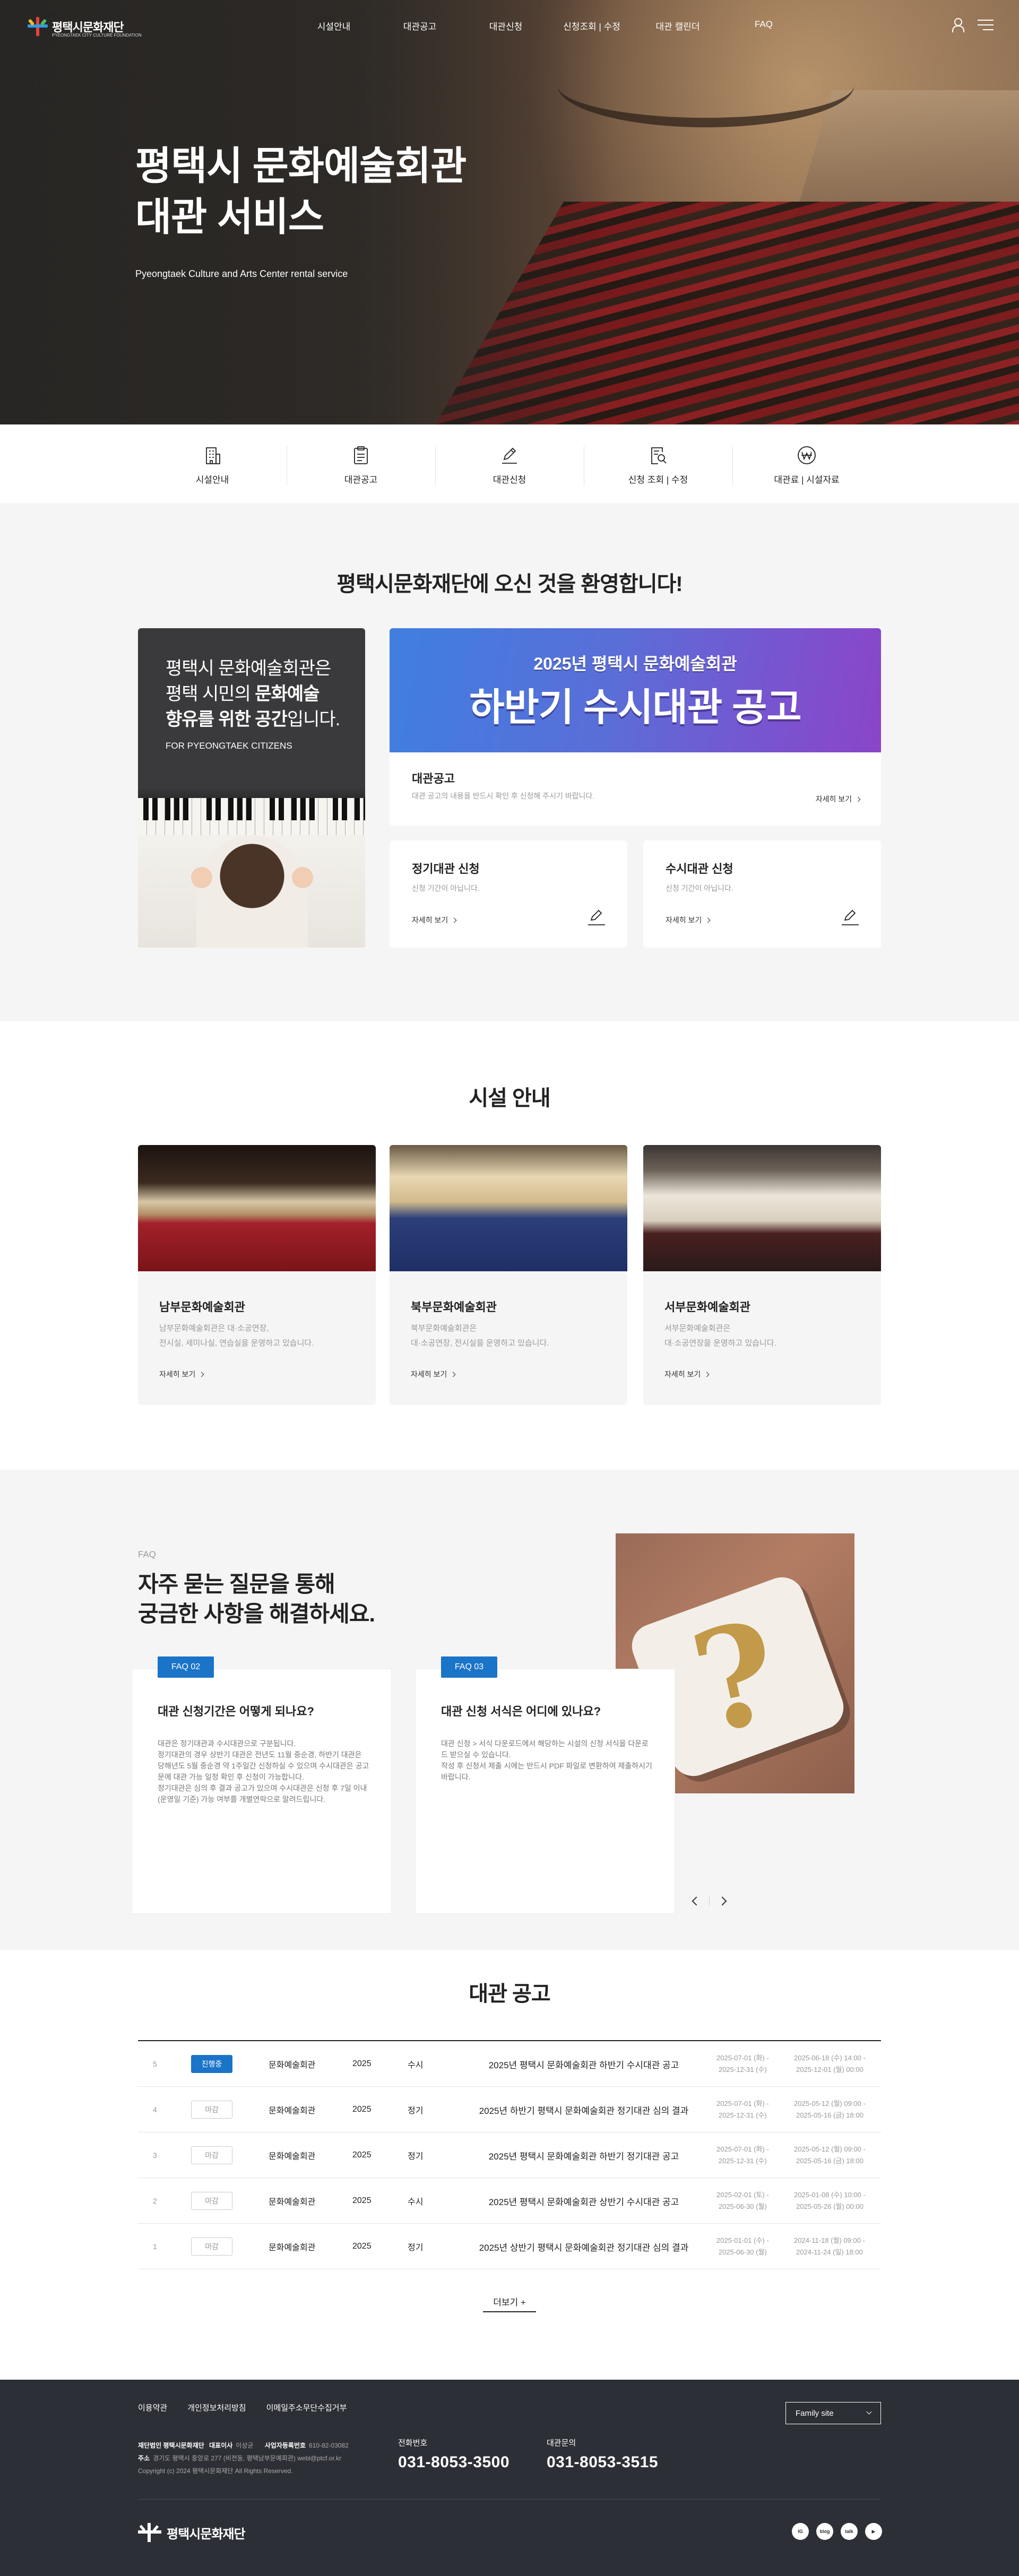 The image size is (1019, 2576). I want to click on won-icon, so click(807, 455).